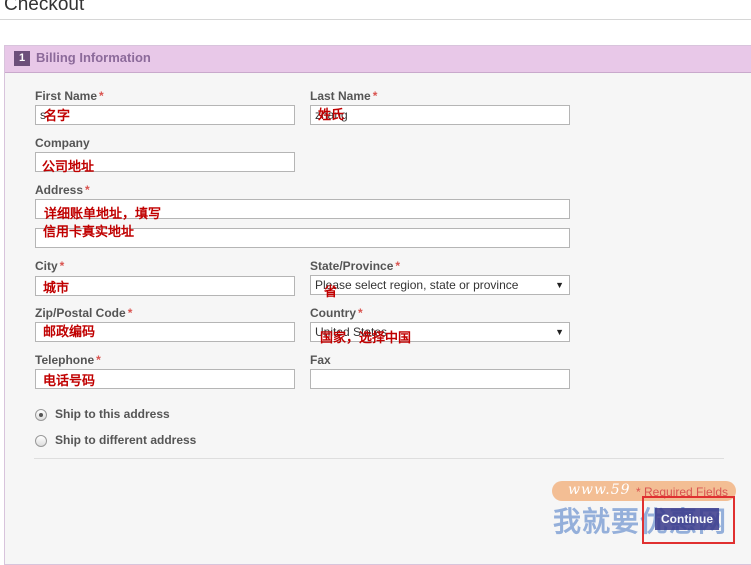  Describe the element at coordinates (22, 58) in the screenshot. I see `step-number: 1` at that location.